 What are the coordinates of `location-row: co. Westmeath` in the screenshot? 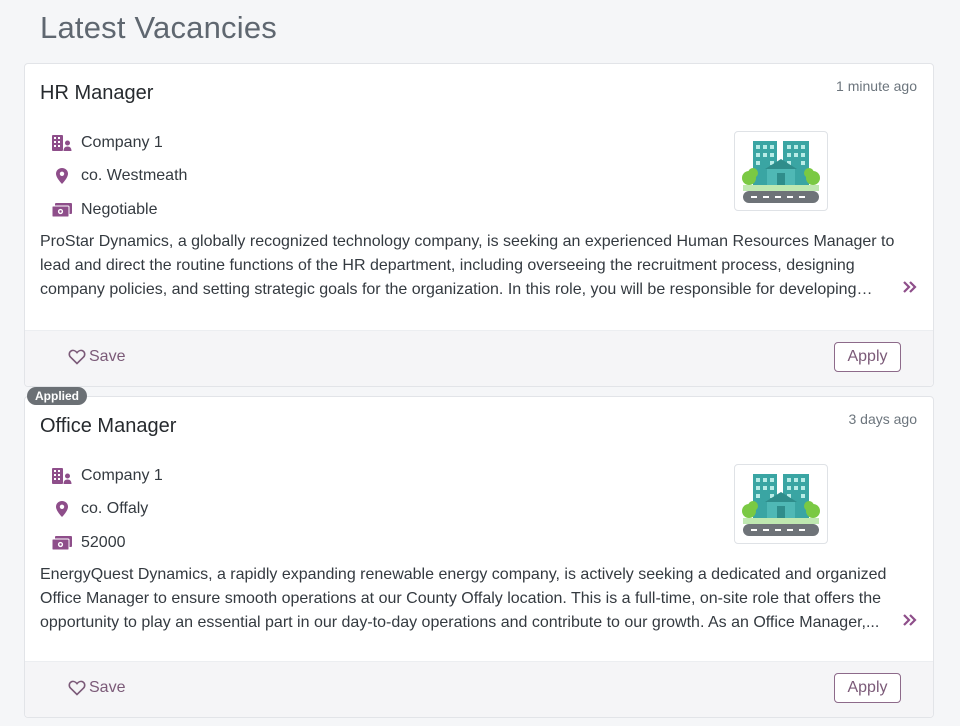 It's located at (119, 177).